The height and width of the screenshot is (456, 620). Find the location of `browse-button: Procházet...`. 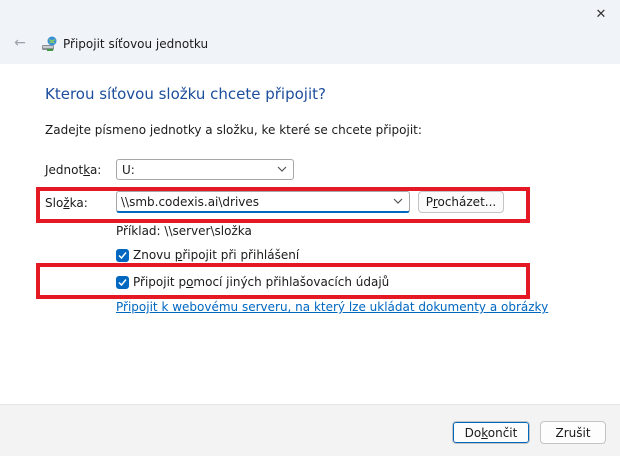

browse-button: Procházet... is located at coordinates (461, 202).